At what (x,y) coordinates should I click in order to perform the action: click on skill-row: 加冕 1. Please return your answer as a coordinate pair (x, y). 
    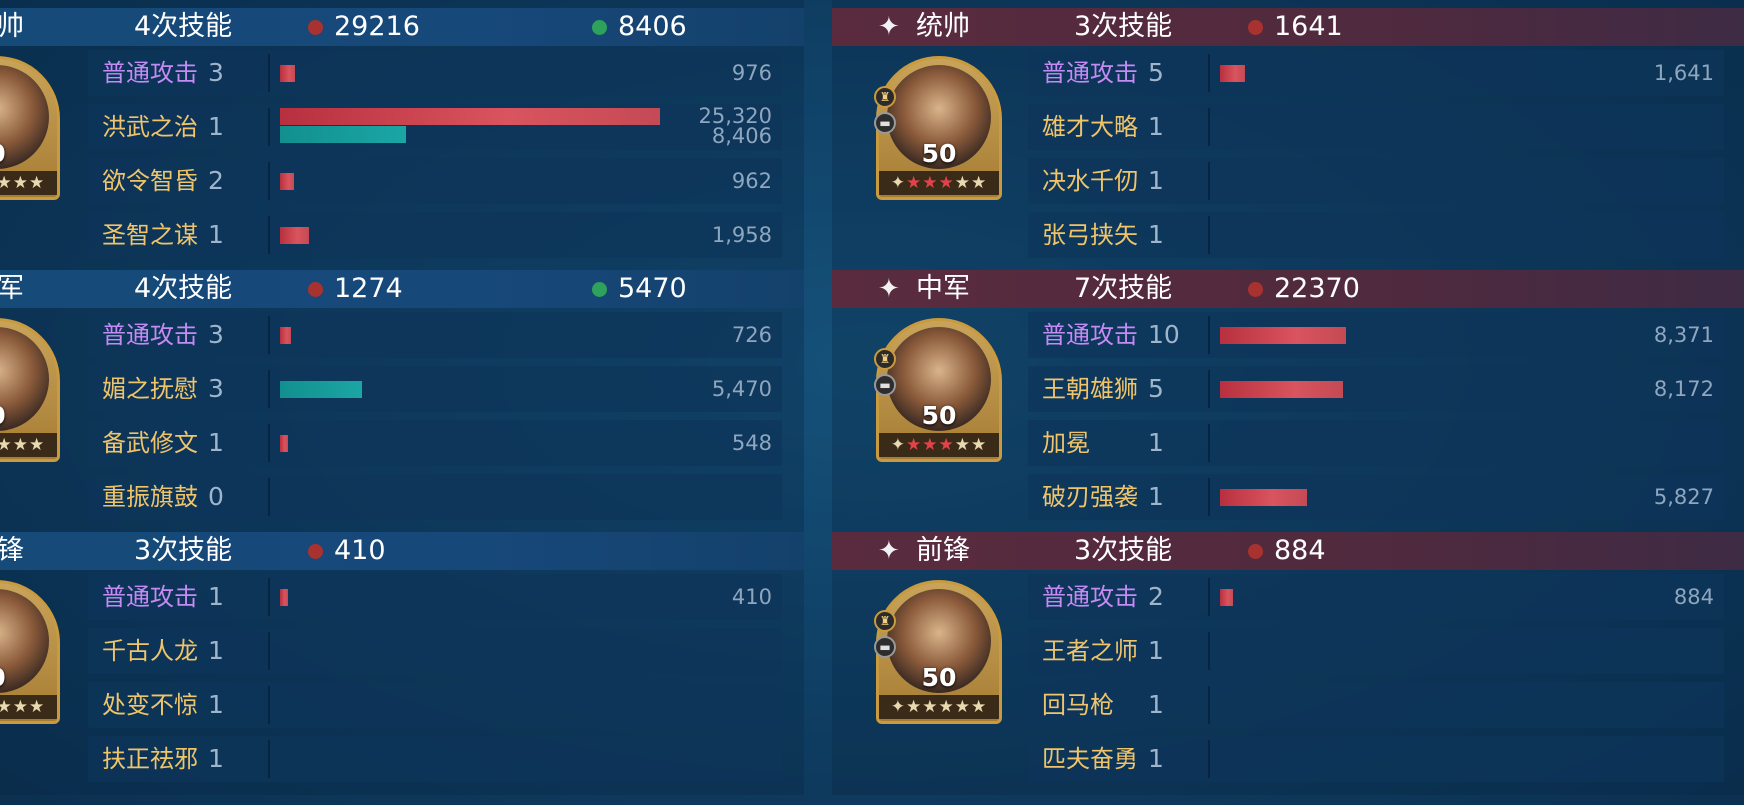
    Looking at the image, I should click on (1376, 443).